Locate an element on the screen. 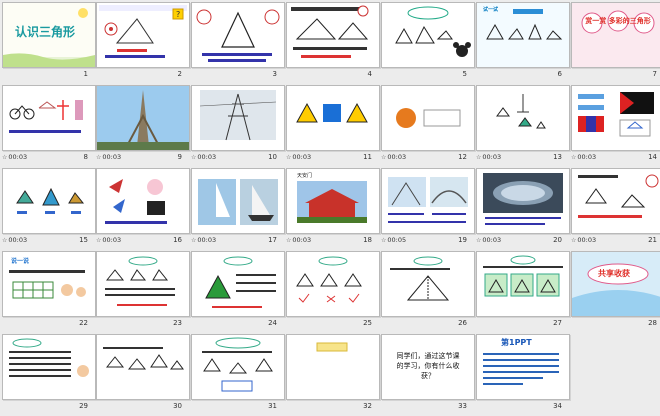 Image resolution: width=660 pixels, height=416 pixels. slide-number: 18 is located at coordinates (367, 240).